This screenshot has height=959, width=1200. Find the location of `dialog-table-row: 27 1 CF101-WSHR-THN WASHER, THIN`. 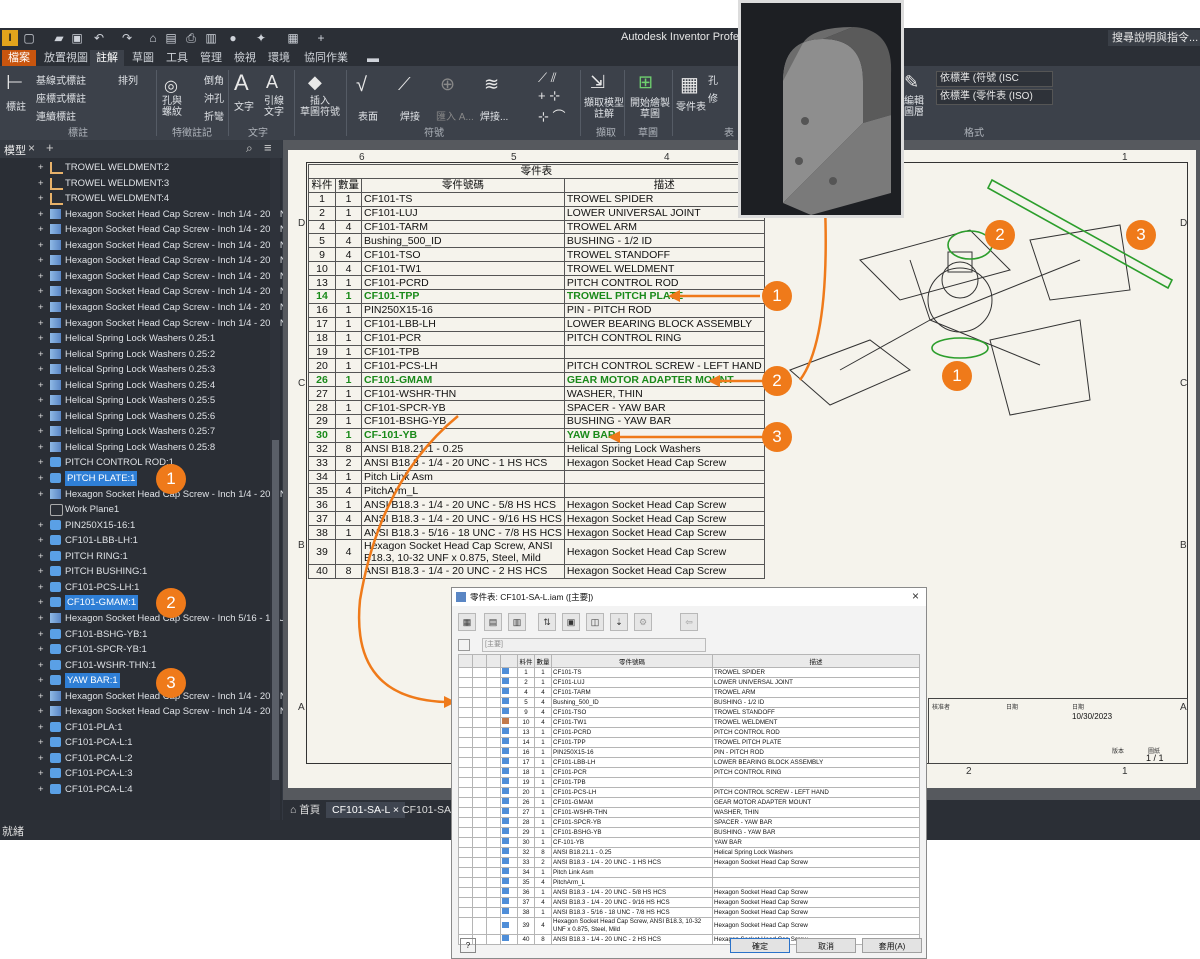

dialog-table-row: 27 1 CF101-WSHR-THN WASHER, THIN is located at coordinates (689, 812).